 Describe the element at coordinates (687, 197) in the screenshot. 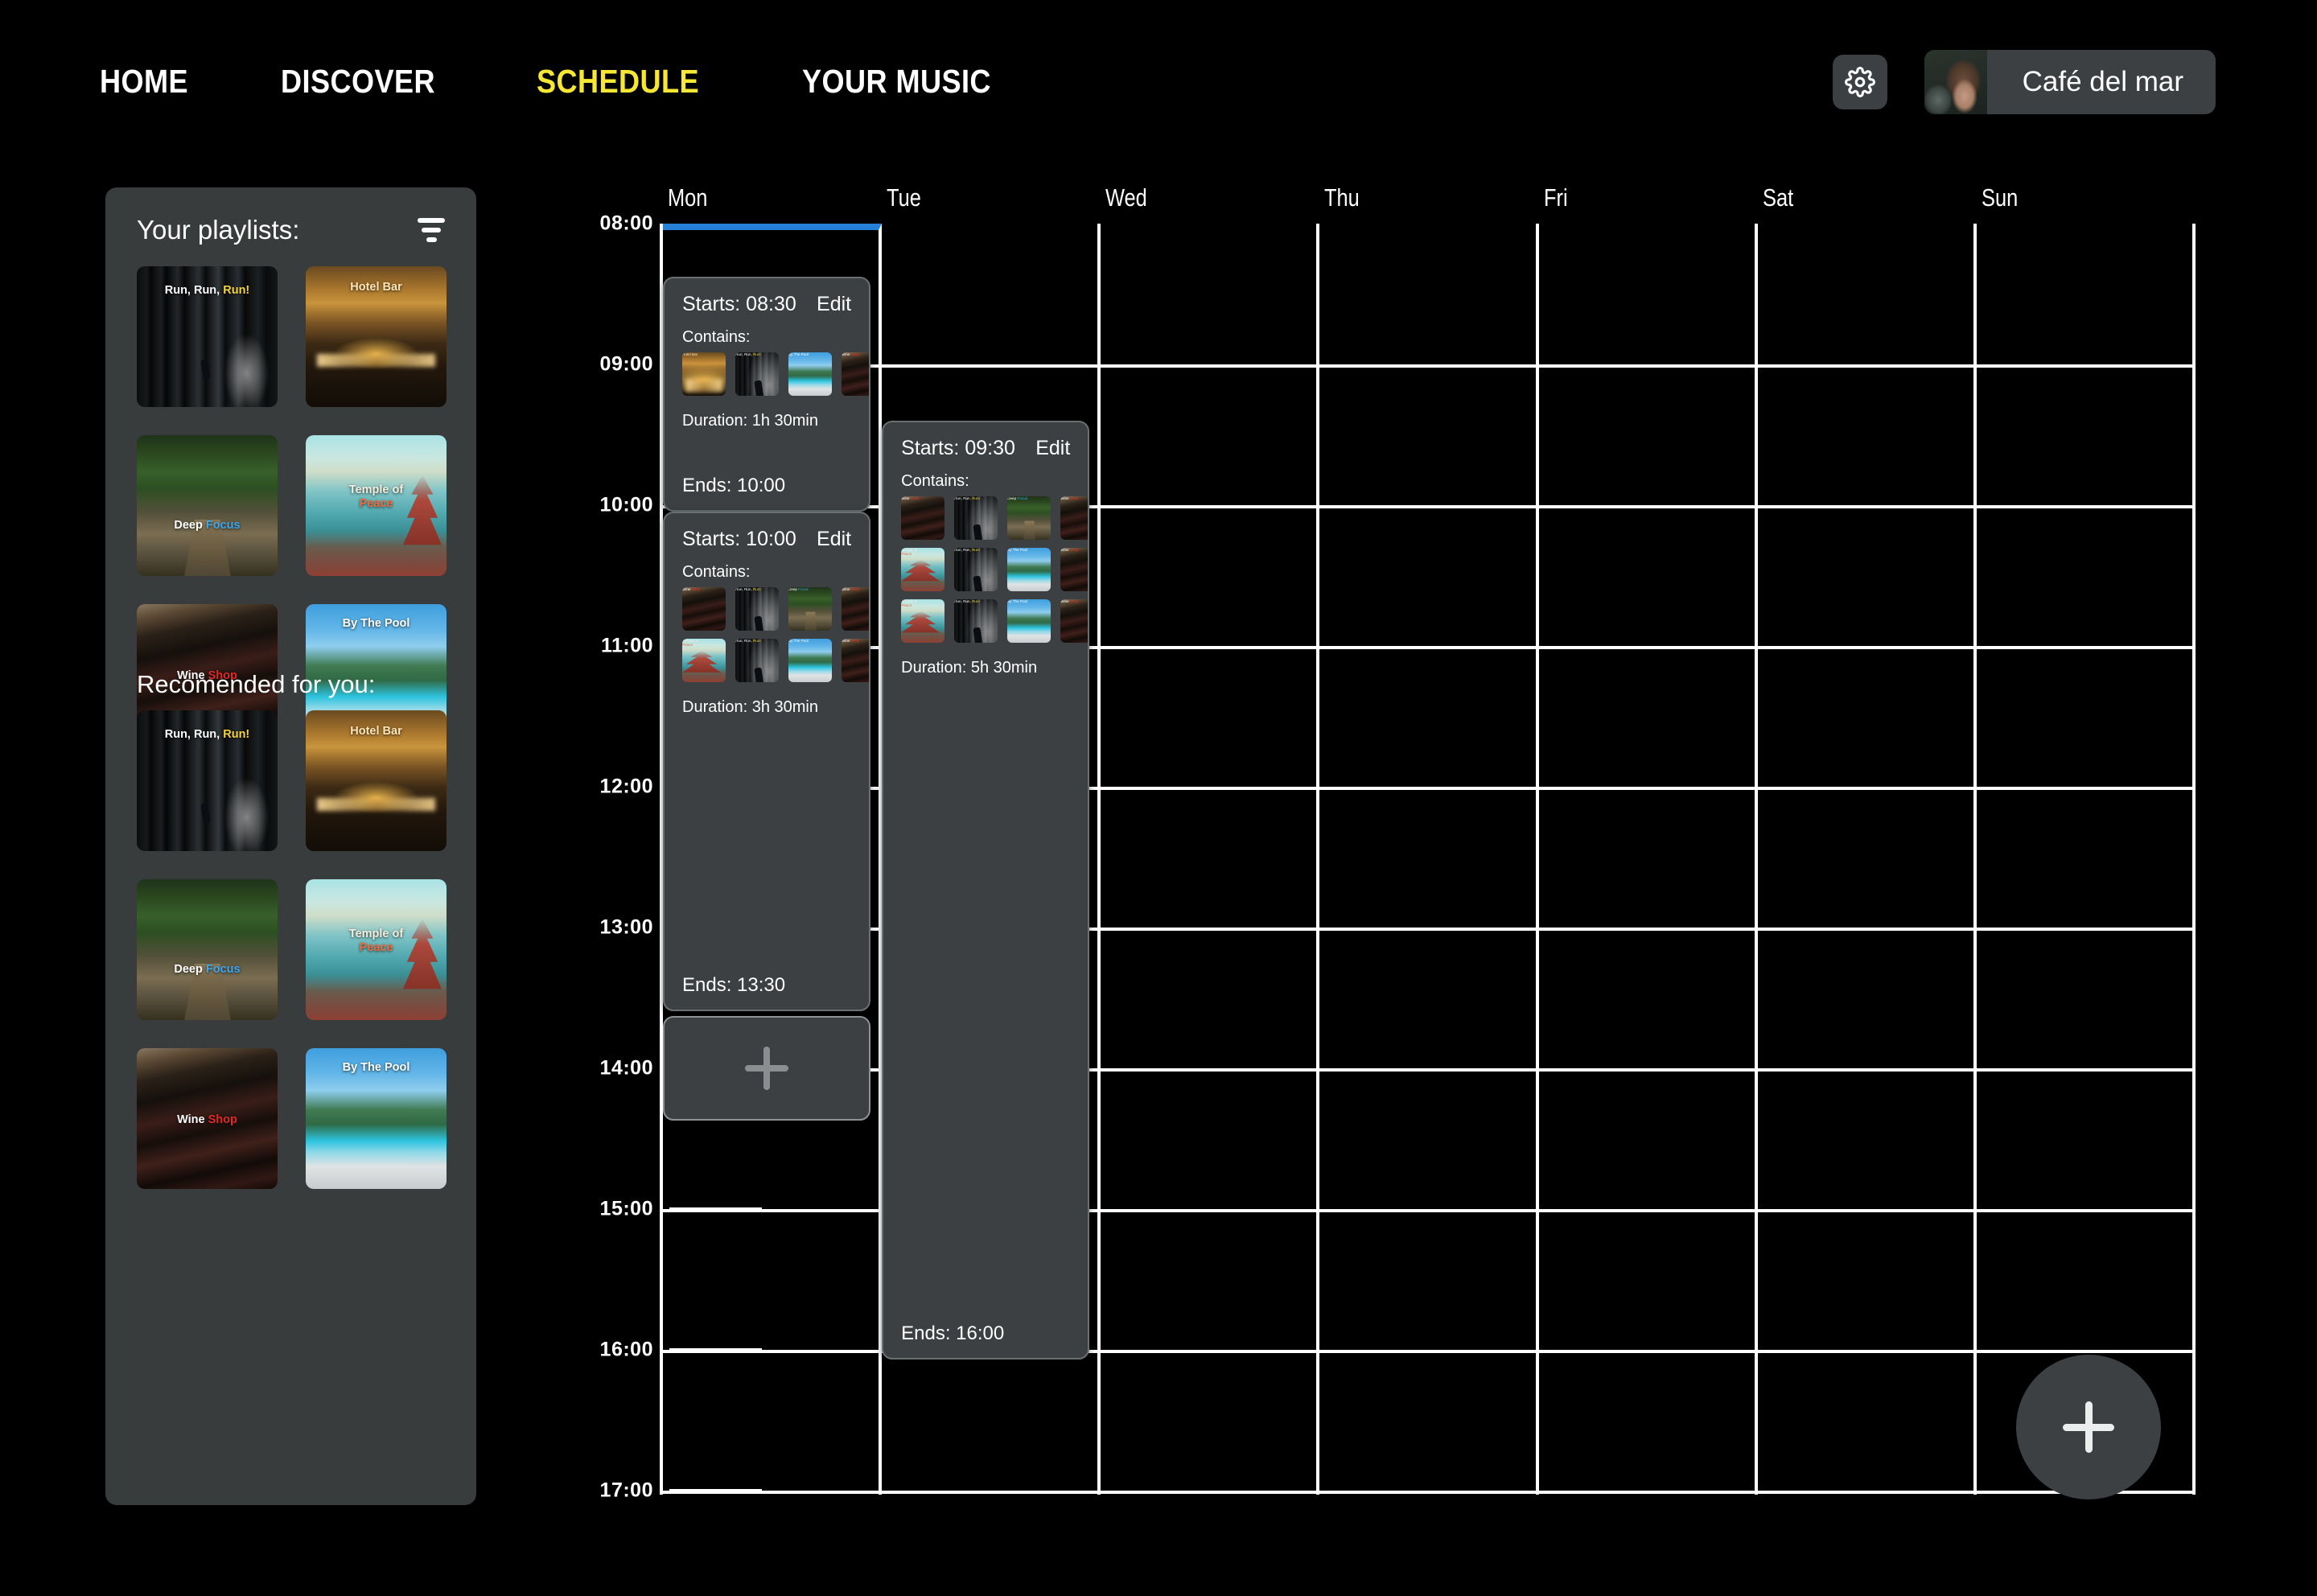

I see `day-header-mon: Mon` at that location.